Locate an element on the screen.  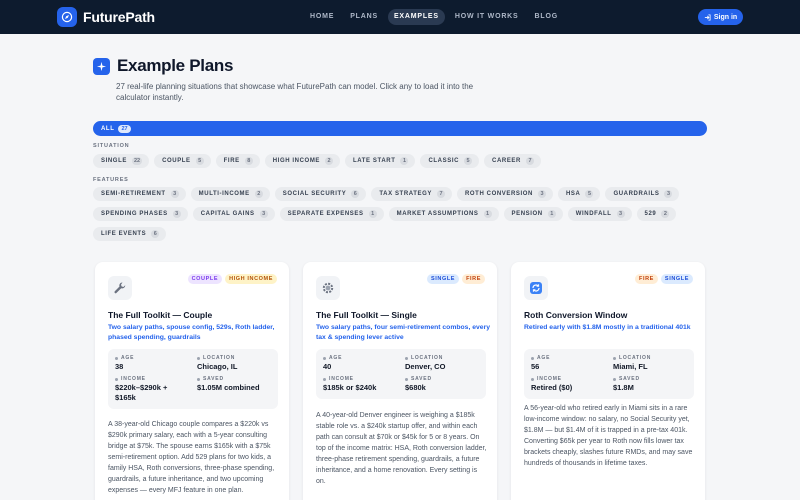
filter-chip: MARKET ASSUMPTIONS 1 is located at coordinates (443, 214).